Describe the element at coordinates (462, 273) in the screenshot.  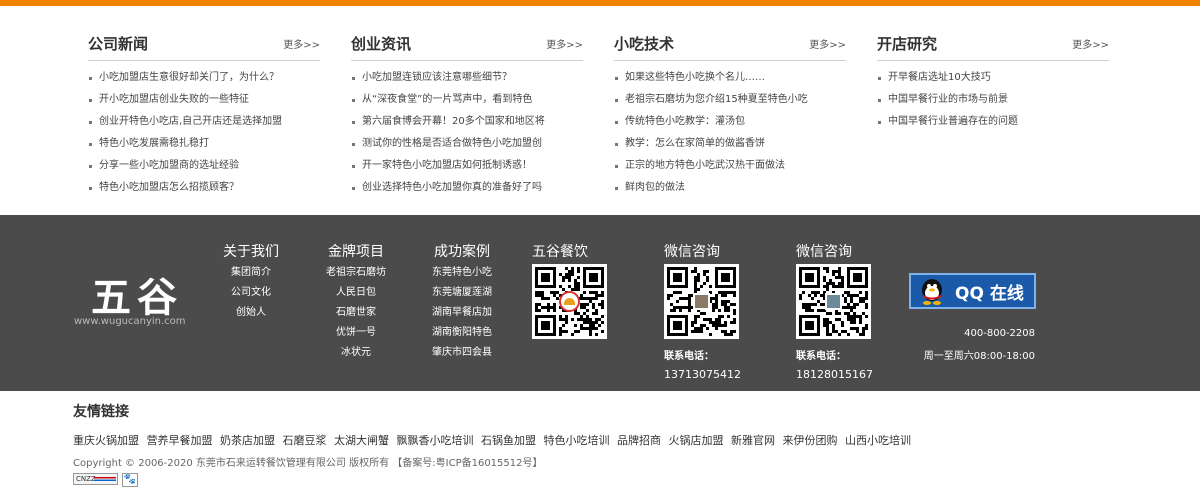
I see `footer-nav-item: 东莞特色小吃` at that location.